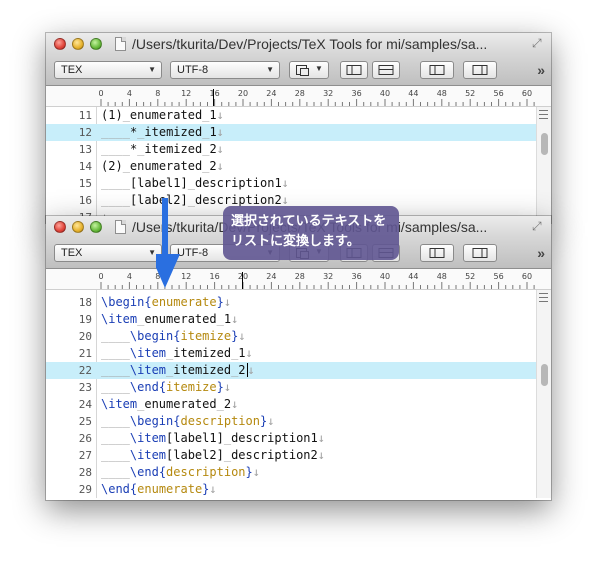  What do you see at coordinates (177, 353) in the screenshot?
I see `line-text: ____\item_itemized_1↓` at bounding box center [177, 353].